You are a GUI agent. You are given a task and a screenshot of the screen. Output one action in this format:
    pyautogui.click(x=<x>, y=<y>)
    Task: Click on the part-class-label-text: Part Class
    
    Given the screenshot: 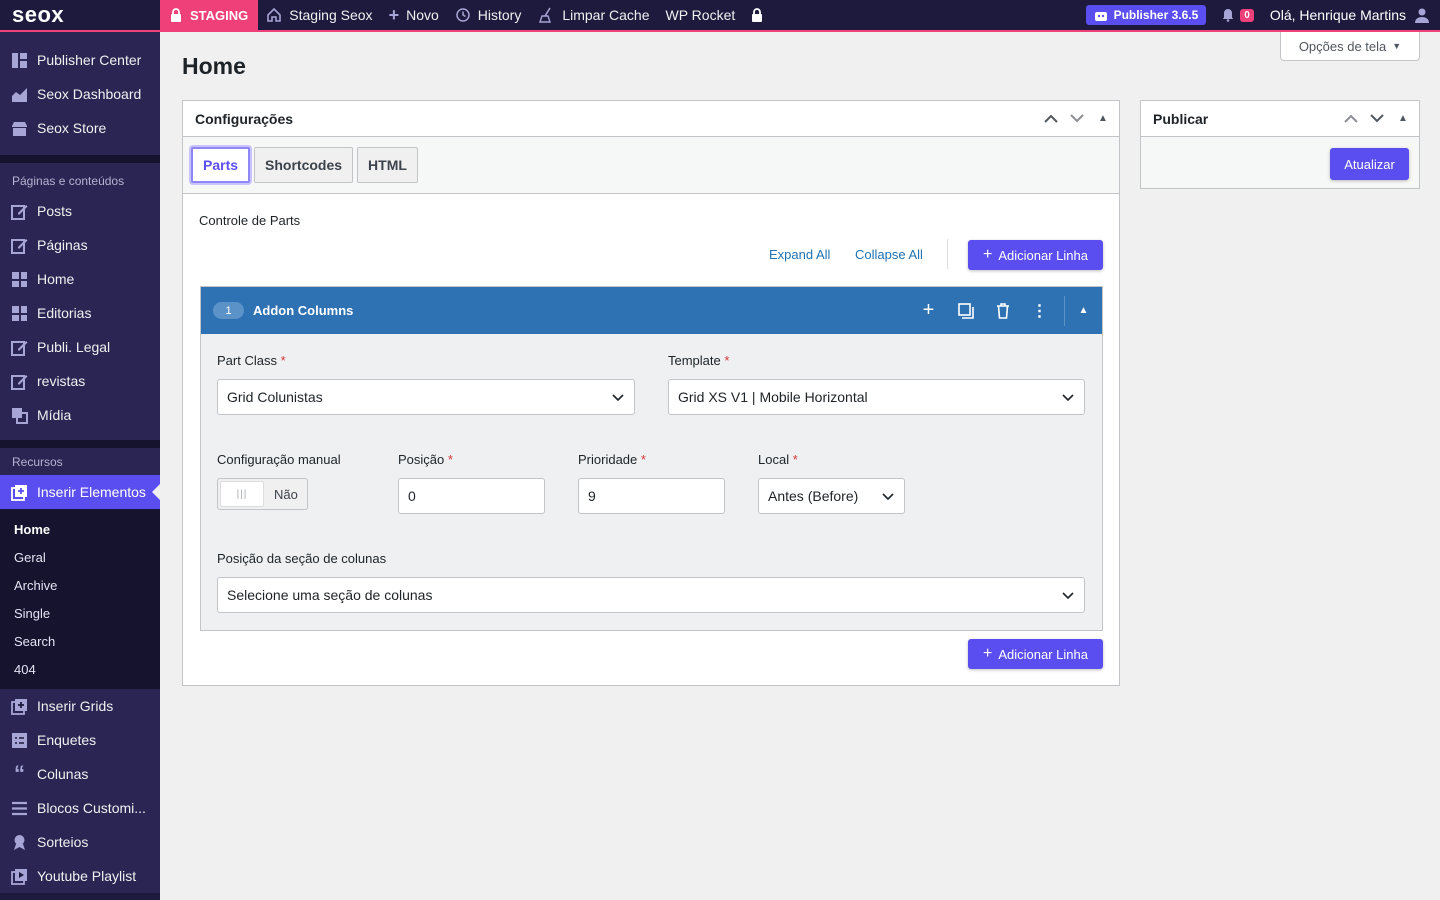 What is the action you would take?
    pyautogui.click(x=247, y=360)
    